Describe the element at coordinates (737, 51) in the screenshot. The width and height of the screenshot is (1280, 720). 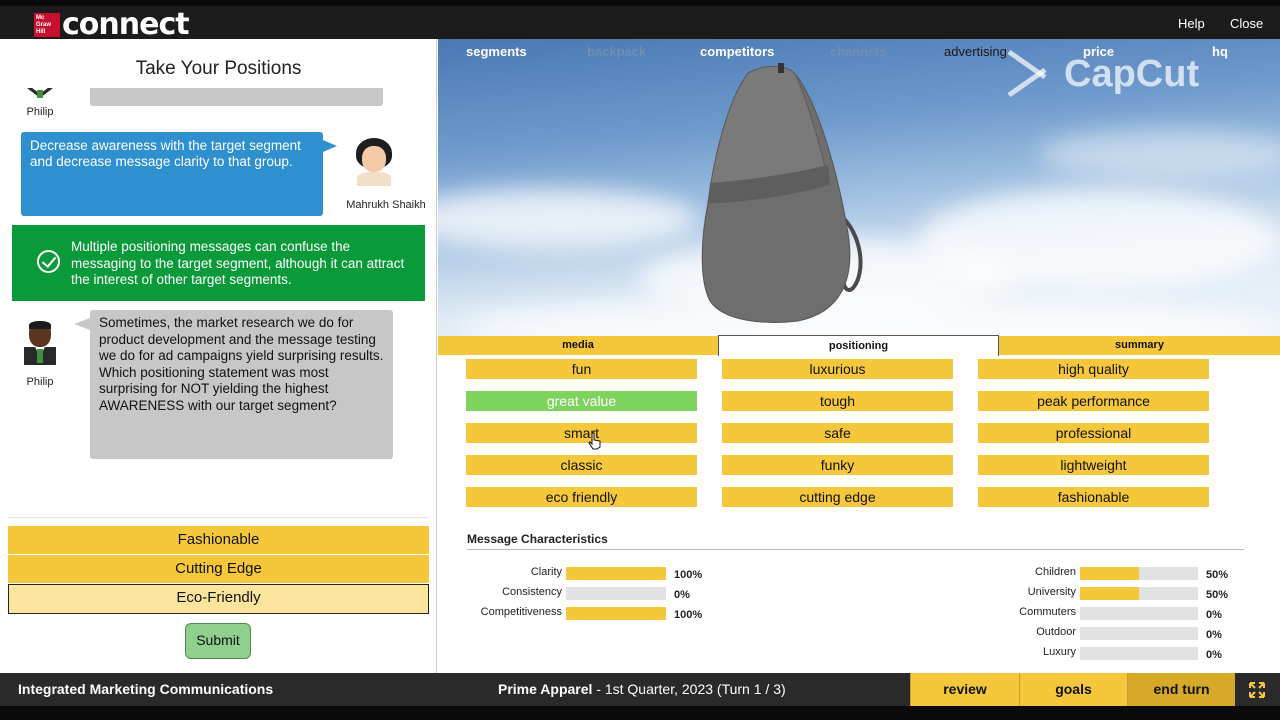
I see `nav-tab-competitors: competitors` at that location.